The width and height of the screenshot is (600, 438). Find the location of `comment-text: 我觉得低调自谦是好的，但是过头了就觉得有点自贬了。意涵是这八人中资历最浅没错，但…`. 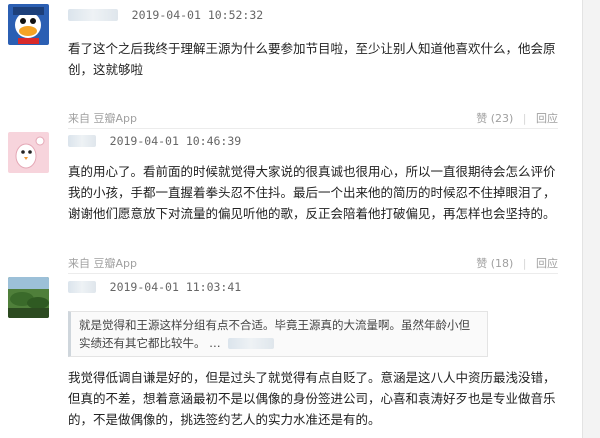

comment-text: 我觉得低调自谦是好的，但是过头了就觉得有点自贬了。意涵是这八人中资历最浅没错，但… is located at coordinates (312, 398).